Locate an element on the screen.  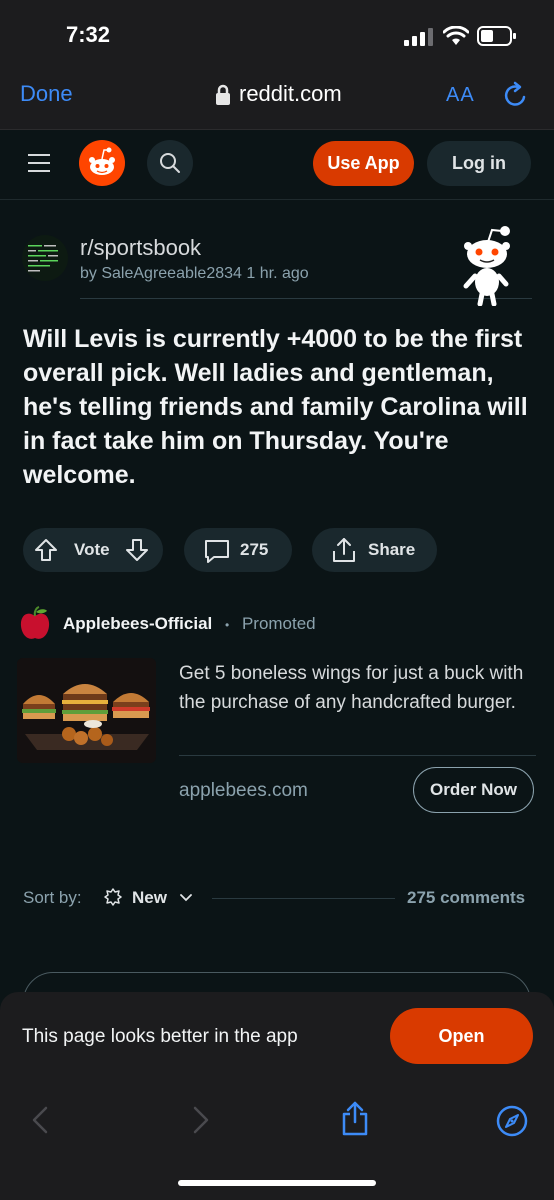
reload-icon is located at coordinates (516, 95).